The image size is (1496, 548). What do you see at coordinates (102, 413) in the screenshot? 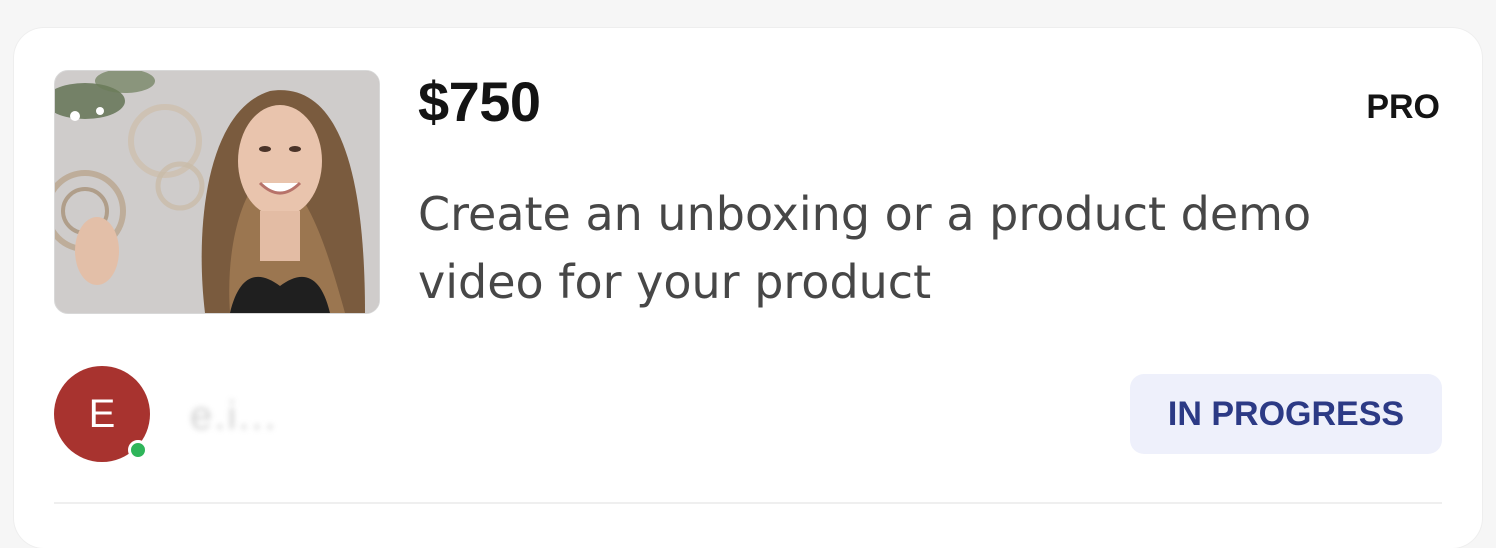
I see `avatar-initial: E` at bounding box center [102, 413].